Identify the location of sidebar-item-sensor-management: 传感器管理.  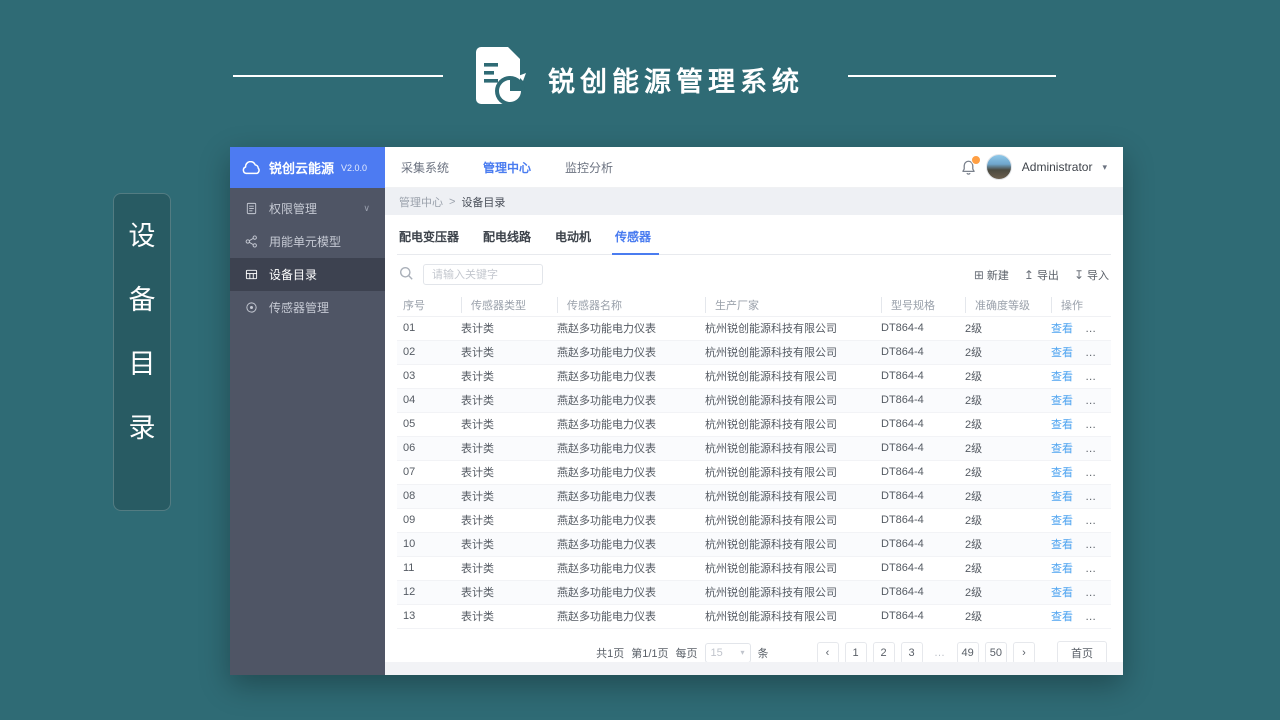
(307, 307).